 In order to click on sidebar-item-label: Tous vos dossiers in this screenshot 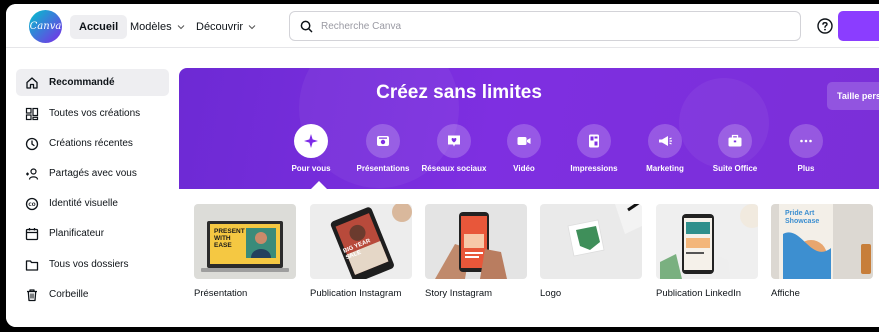, I will do `click(89, 264)`.